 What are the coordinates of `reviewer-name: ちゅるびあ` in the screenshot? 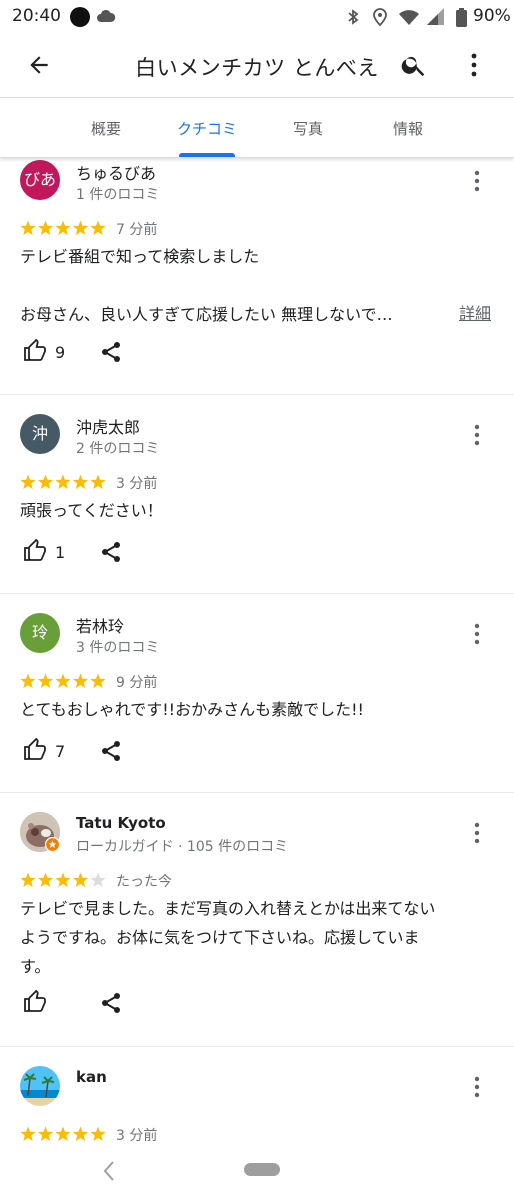 It's located at (116, 172).